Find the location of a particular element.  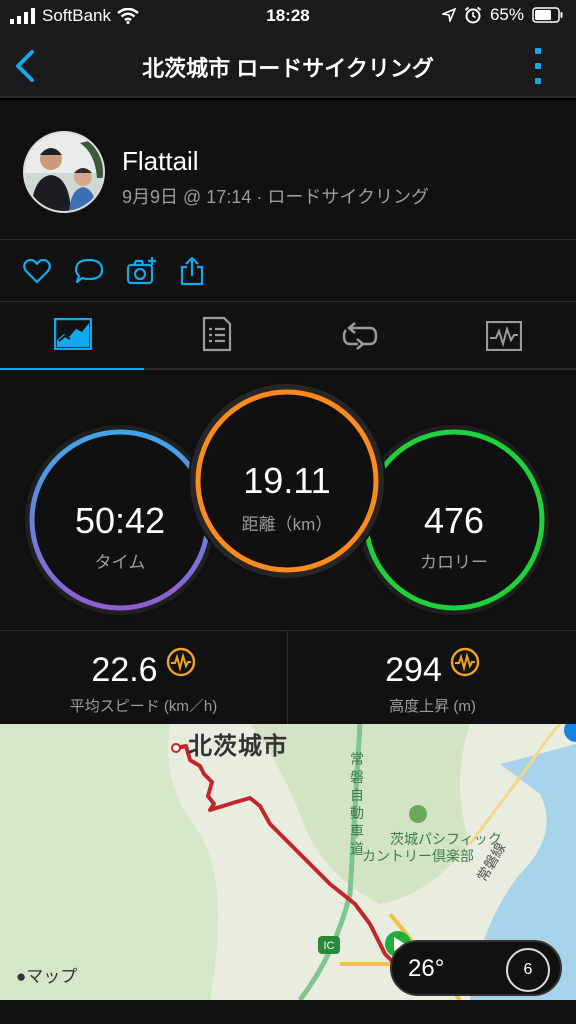

svg-text: 動 is located at coordinates (357, 814).